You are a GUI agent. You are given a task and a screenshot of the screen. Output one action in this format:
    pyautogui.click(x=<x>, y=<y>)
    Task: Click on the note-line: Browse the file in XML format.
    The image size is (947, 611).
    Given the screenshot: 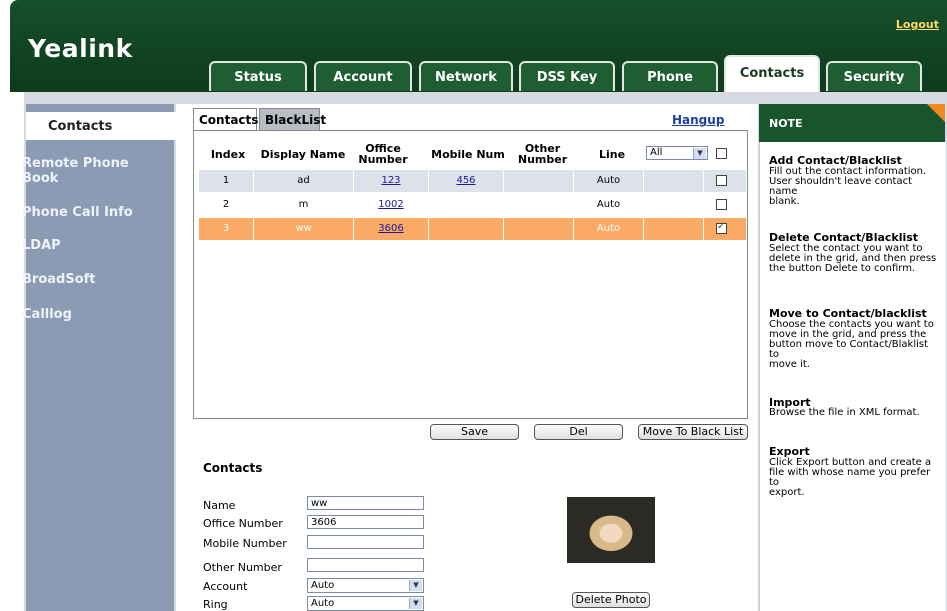 What is the action you would take?
    pyautogui.click(x=844, y=412)
    